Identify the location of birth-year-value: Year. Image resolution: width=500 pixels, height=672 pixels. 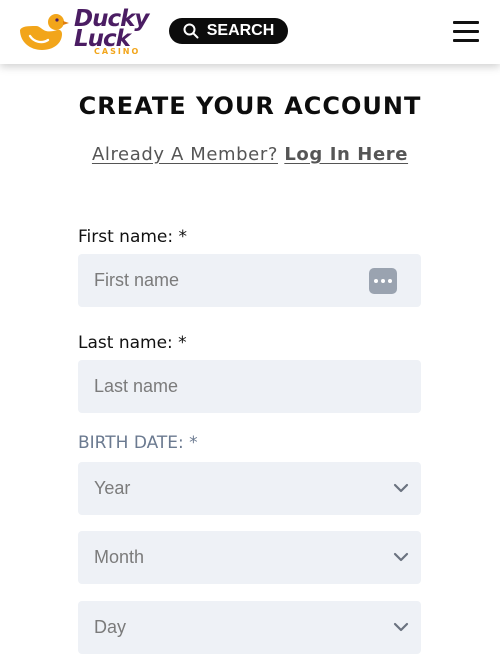
(112, 488).